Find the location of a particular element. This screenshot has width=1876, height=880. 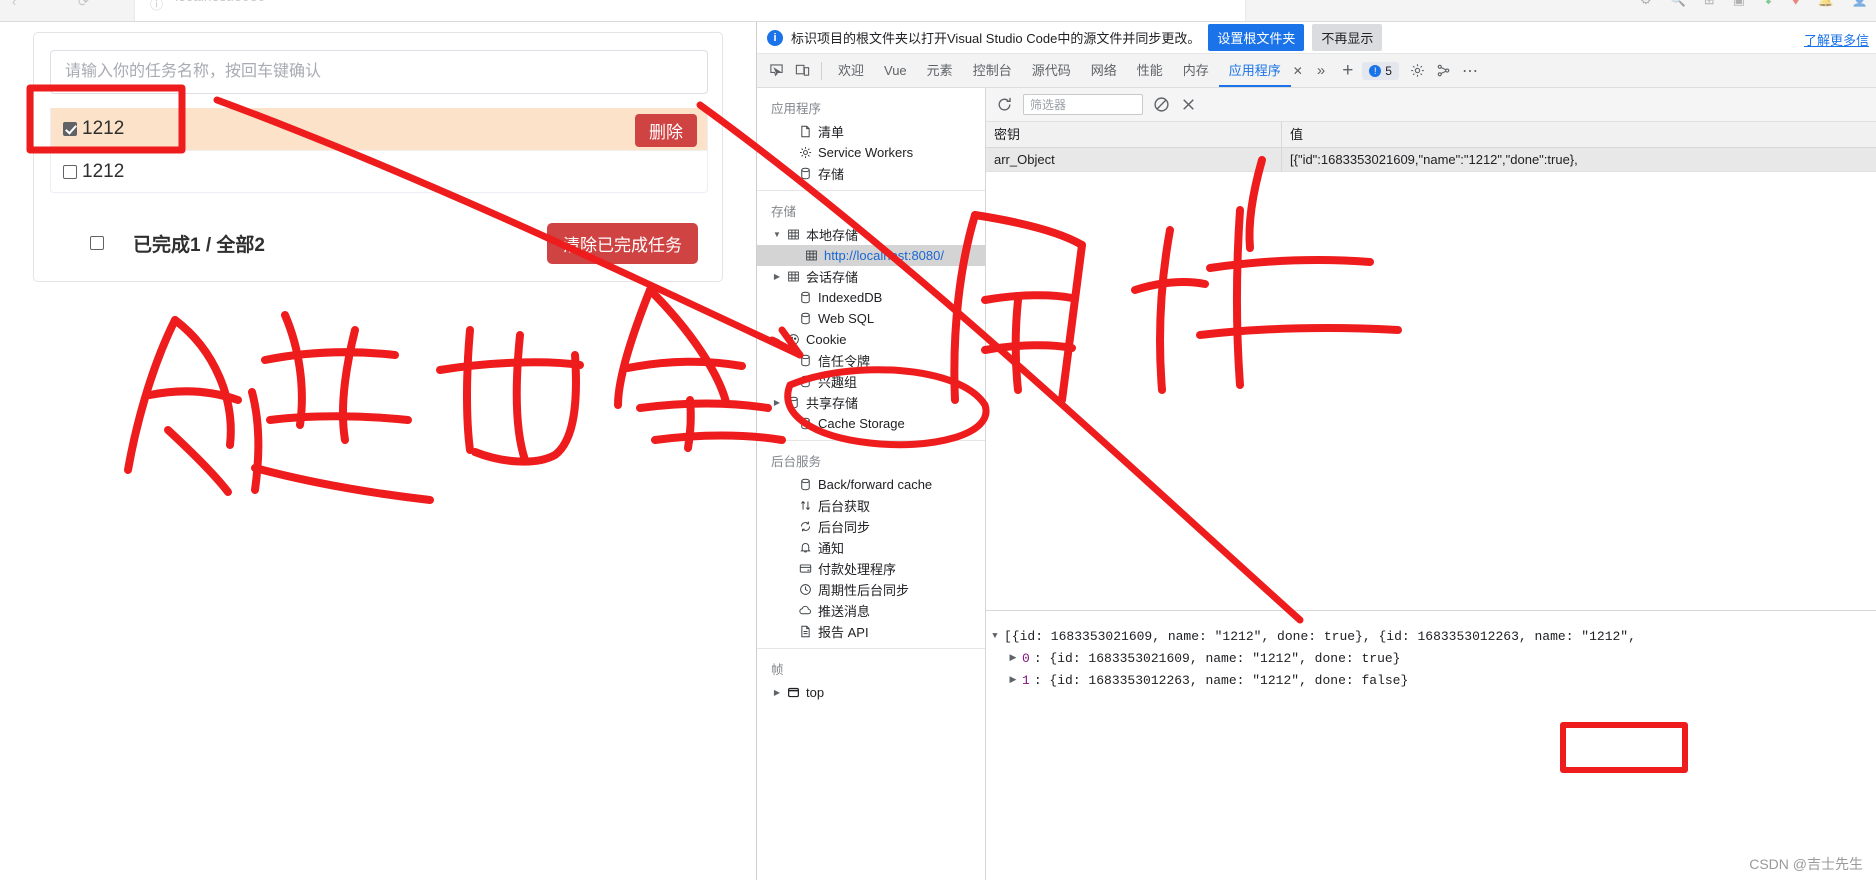

label: 周期性后台同步 is located at coordinates (864, 590).